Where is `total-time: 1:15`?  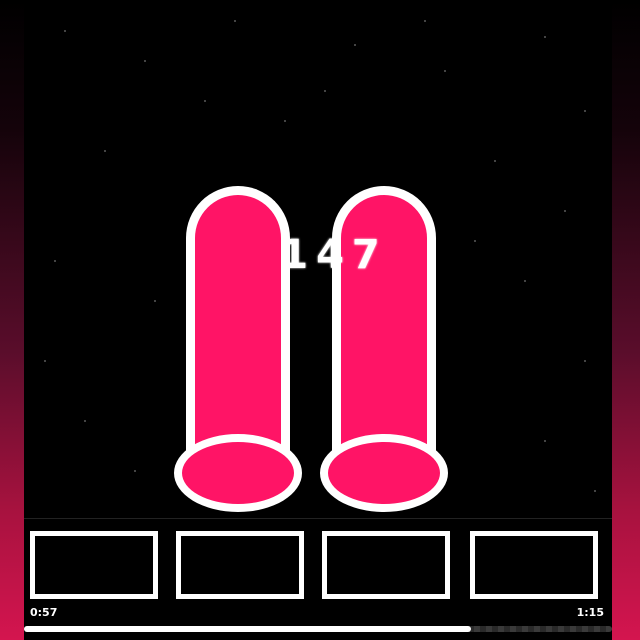 total-time: 1:15 is located at coordinates (590, 612).